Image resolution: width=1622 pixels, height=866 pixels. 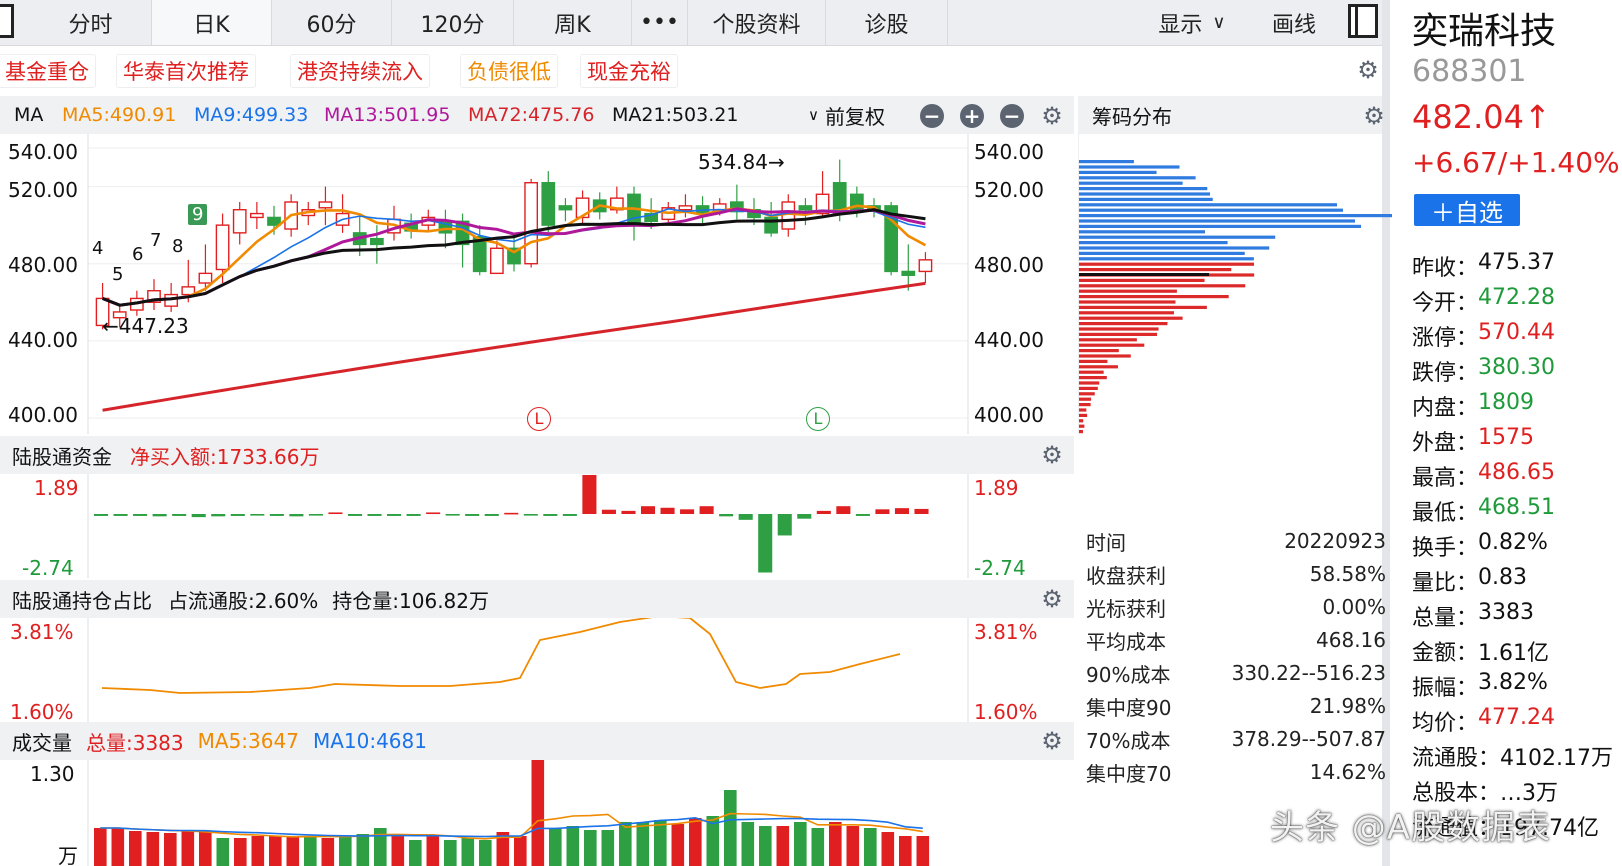 I want to click on flow-bottom-value-right: -2.74, so click(x=1000, y=568).